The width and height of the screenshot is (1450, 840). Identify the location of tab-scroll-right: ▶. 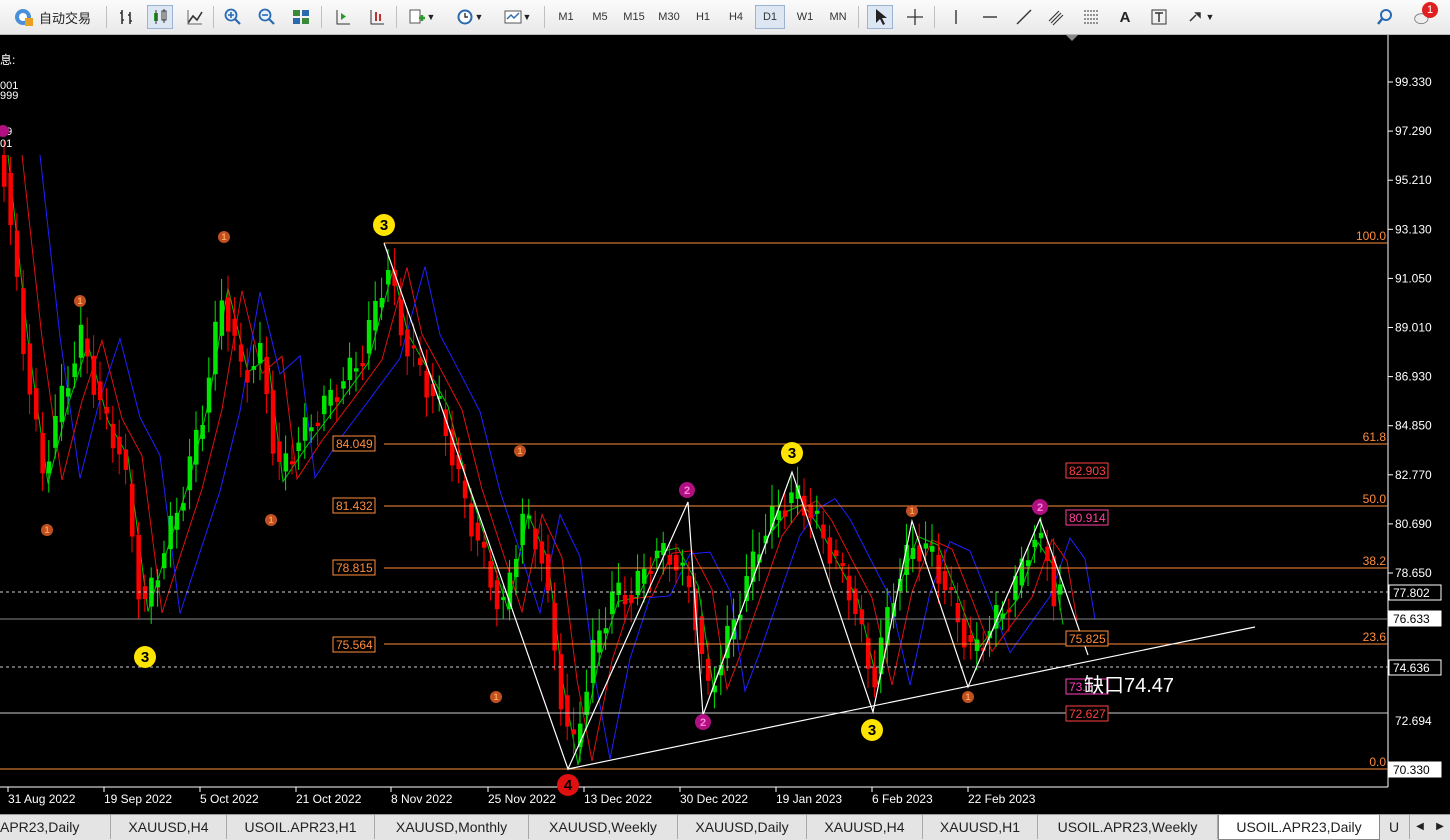
(1440, 827).